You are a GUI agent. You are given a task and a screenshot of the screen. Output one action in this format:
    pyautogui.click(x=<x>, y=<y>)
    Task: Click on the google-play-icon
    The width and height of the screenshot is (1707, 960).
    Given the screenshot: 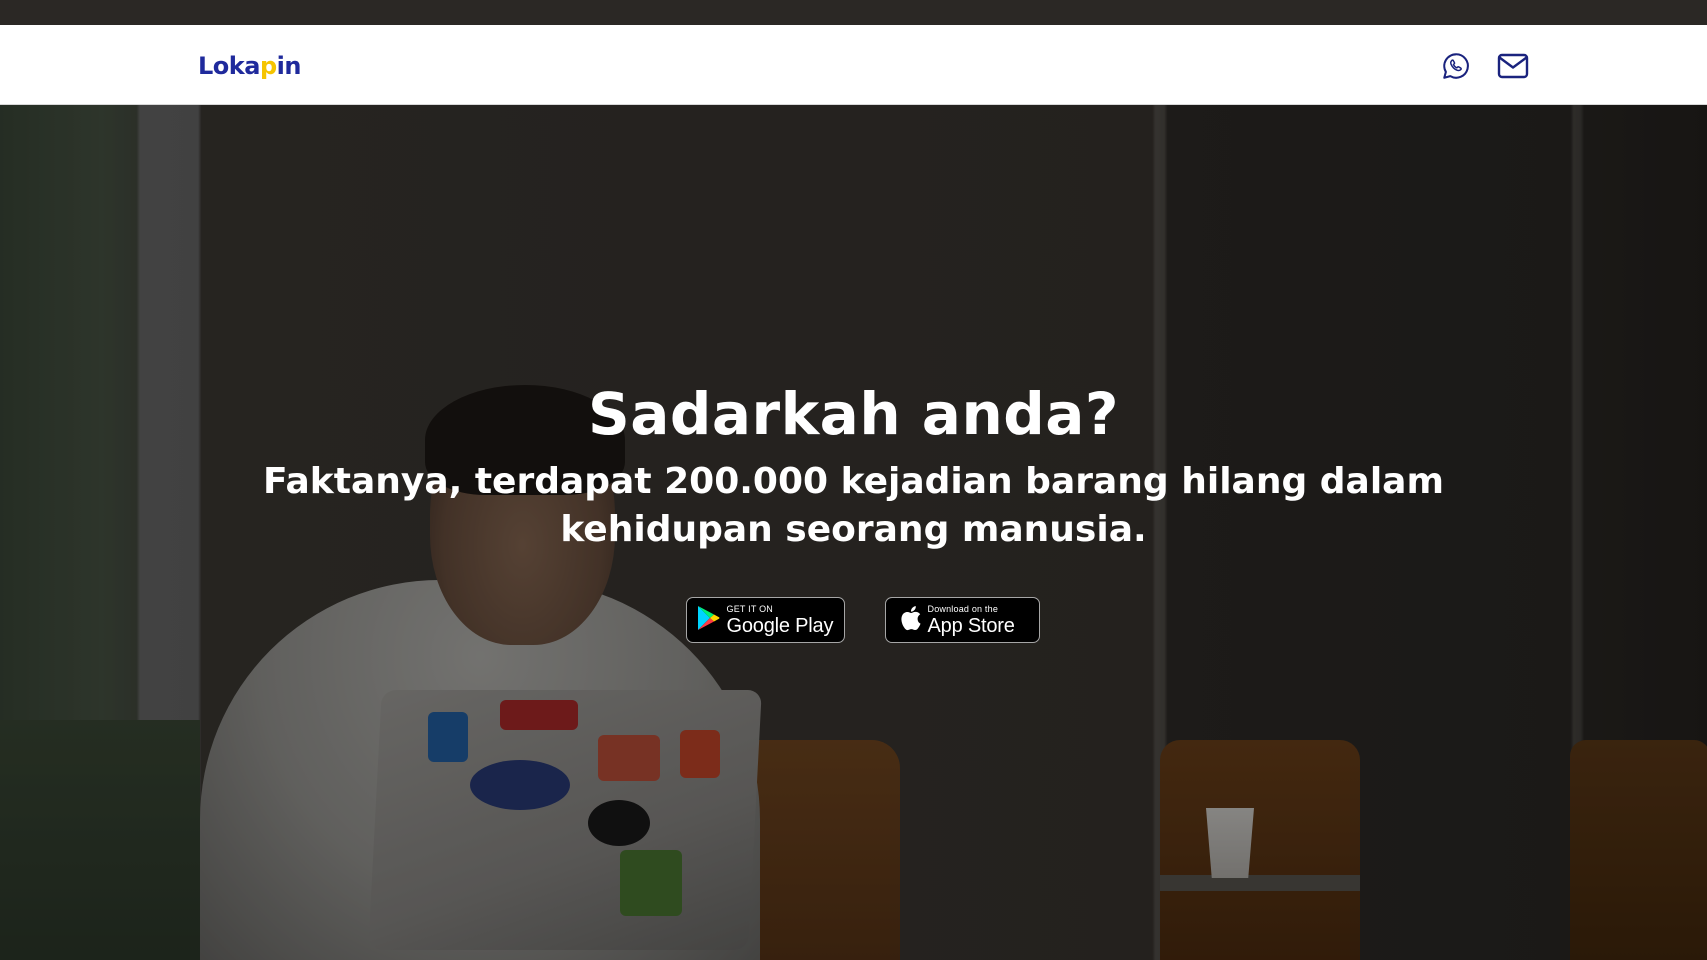 What is the action you would take?
    pyautogui.click(x=709, y=620)
    